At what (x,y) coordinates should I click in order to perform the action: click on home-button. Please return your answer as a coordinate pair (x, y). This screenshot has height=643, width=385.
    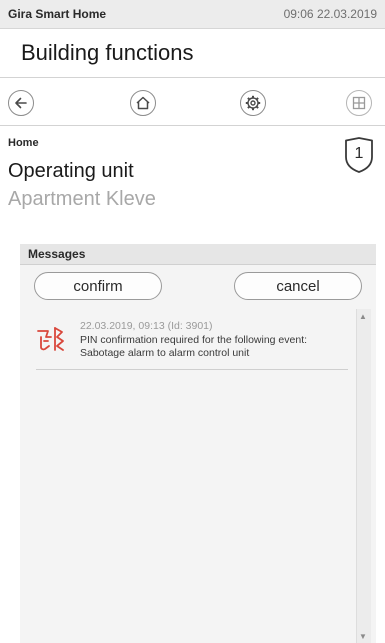
    Looking at the image, I should click on (143, 103).